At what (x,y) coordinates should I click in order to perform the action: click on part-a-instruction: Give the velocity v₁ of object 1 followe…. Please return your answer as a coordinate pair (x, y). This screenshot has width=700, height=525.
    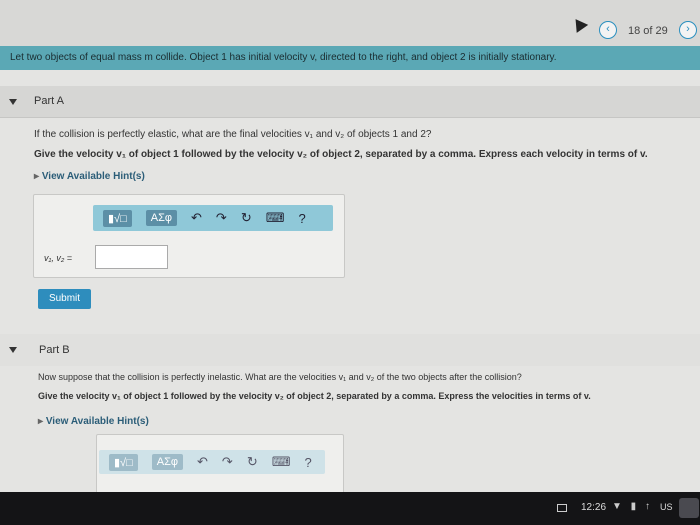
    Looking at the image, I should click on (341, 154).